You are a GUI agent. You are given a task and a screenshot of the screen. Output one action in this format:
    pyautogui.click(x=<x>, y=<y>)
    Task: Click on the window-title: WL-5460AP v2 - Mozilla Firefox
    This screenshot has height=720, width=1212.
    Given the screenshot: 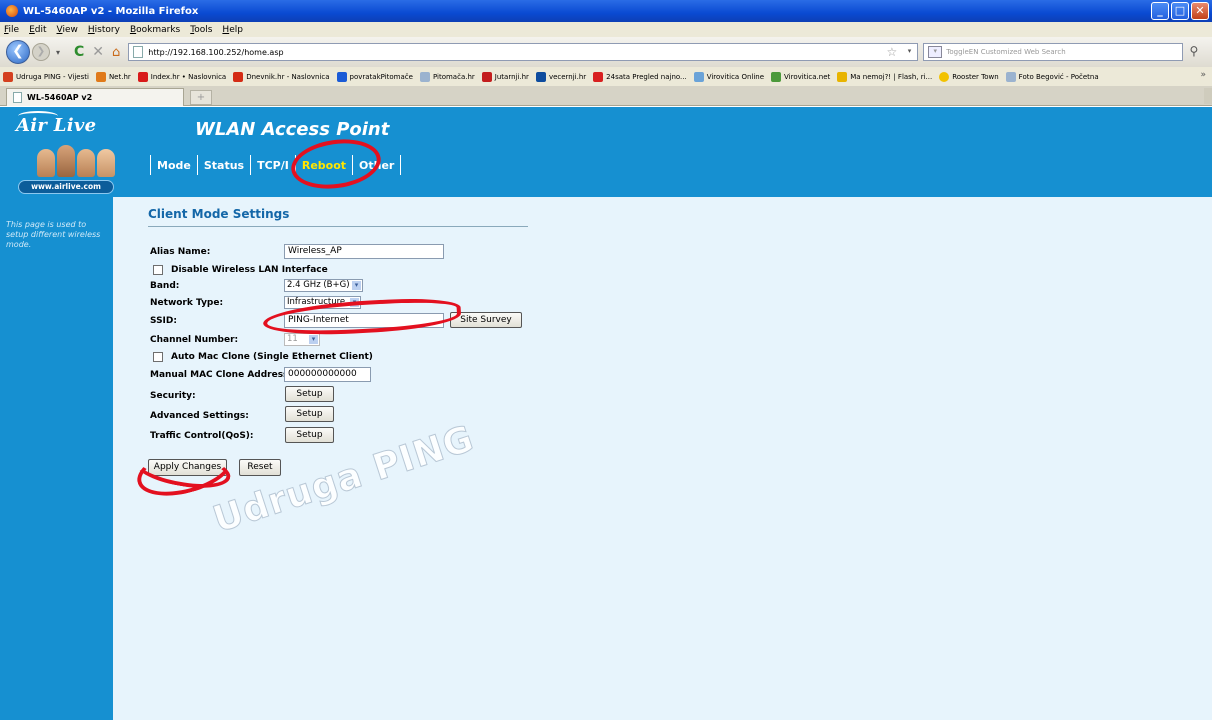 What is the action you would take?
    pyautogui.click(x=111, y=11)
    